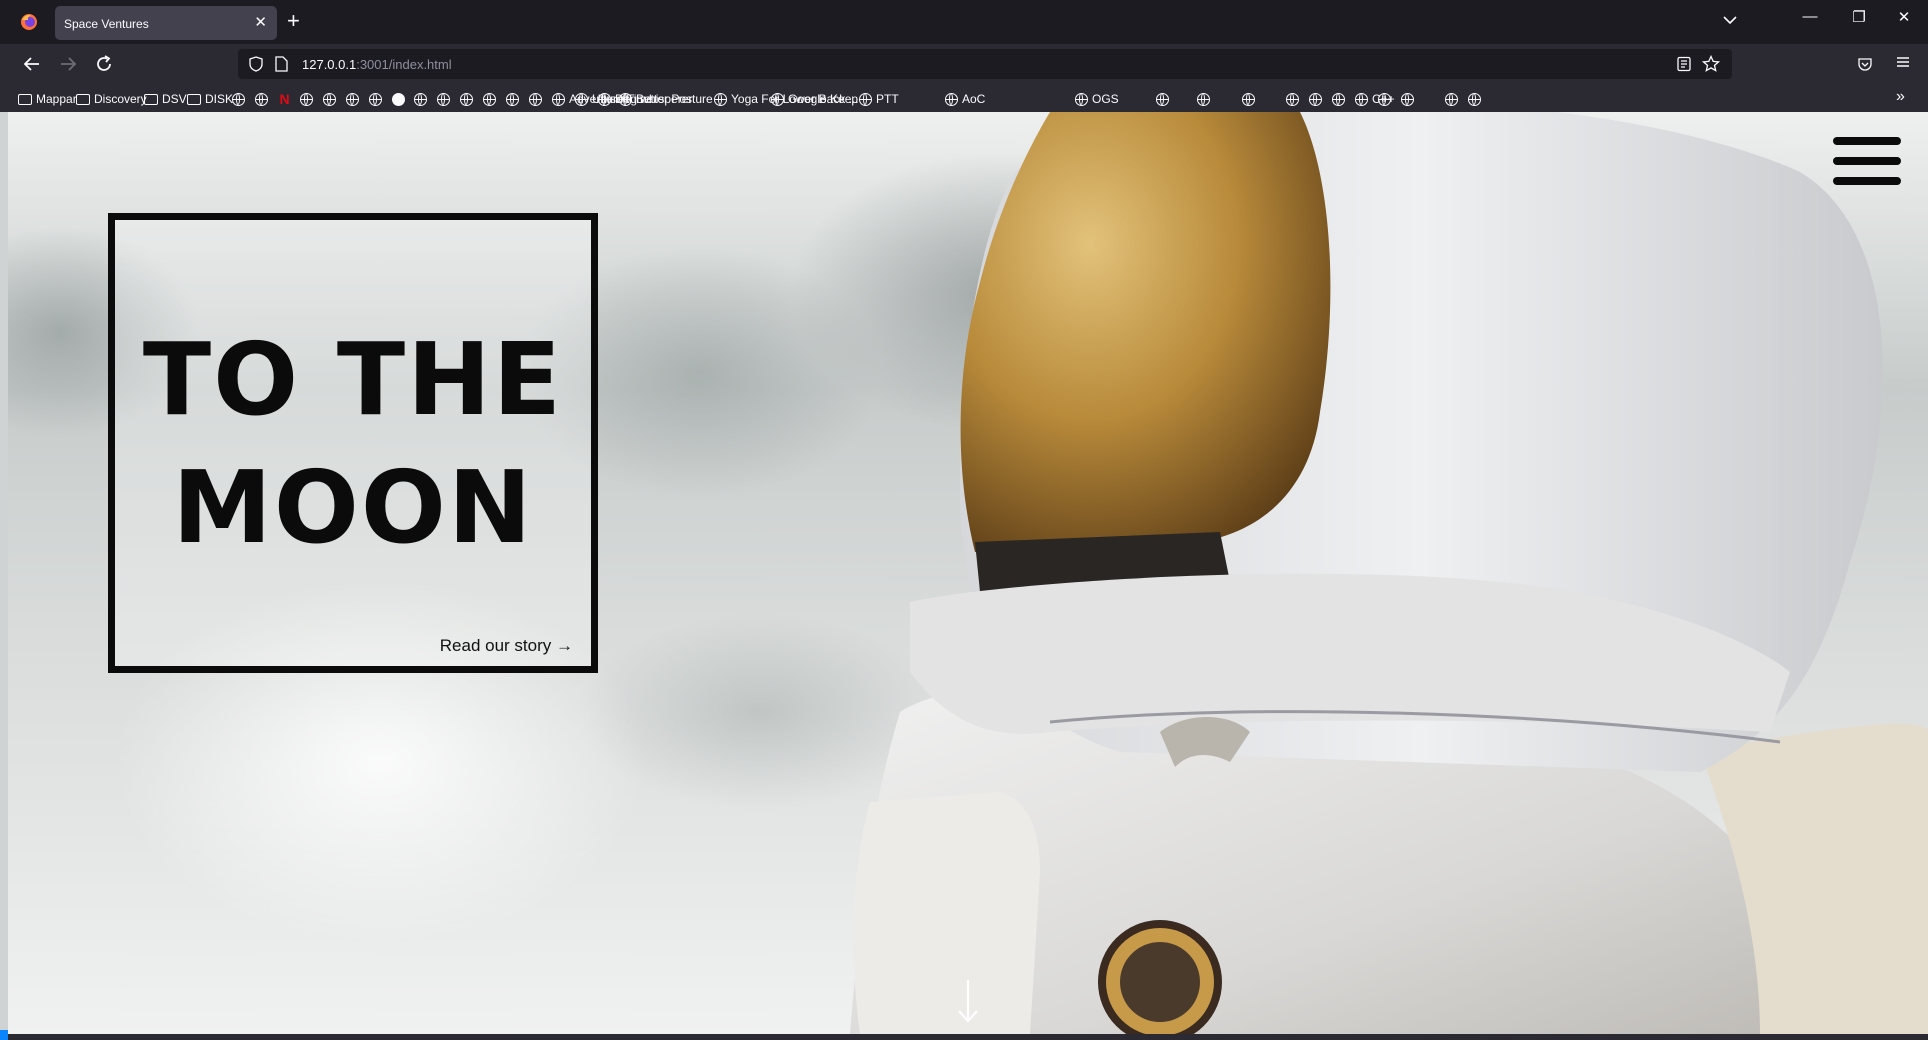 The height and width of the screenshot is (1040, 1928). I want to click on restore-button: ❐, so click(1859, 17).